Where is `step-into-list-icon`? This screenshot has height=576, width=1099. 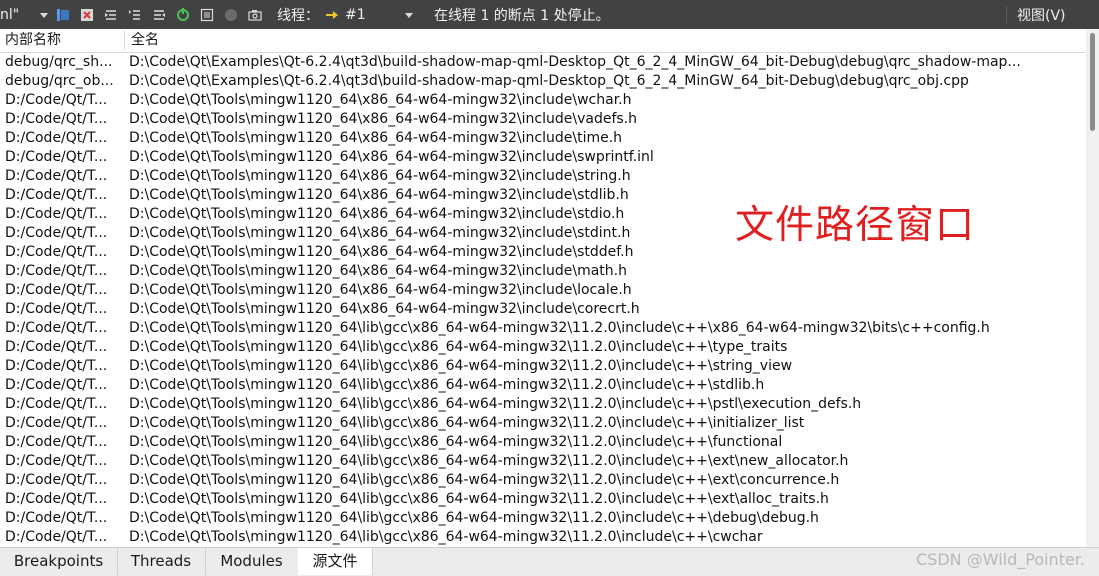
step-into-list-icon is located at coordinates (135, 14).